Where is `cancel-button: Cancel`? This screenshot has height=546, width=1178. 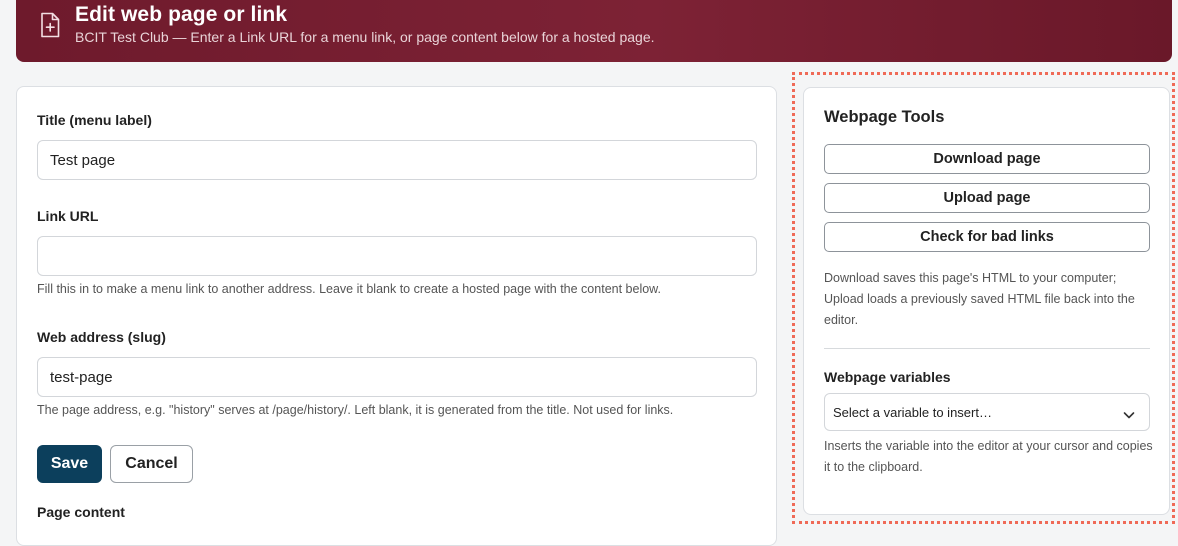 cancel-button: Cancel is located at coordinates (151, 464).